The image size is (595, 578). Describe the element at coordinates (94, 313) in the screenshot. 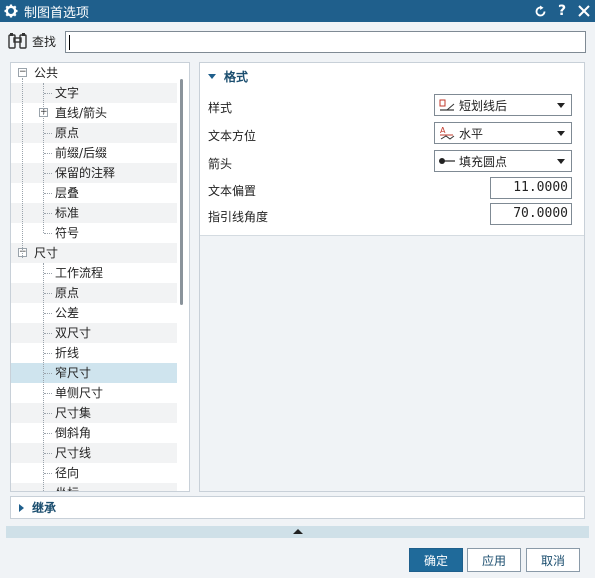

I see `tree-item-row: 公差` at that location.